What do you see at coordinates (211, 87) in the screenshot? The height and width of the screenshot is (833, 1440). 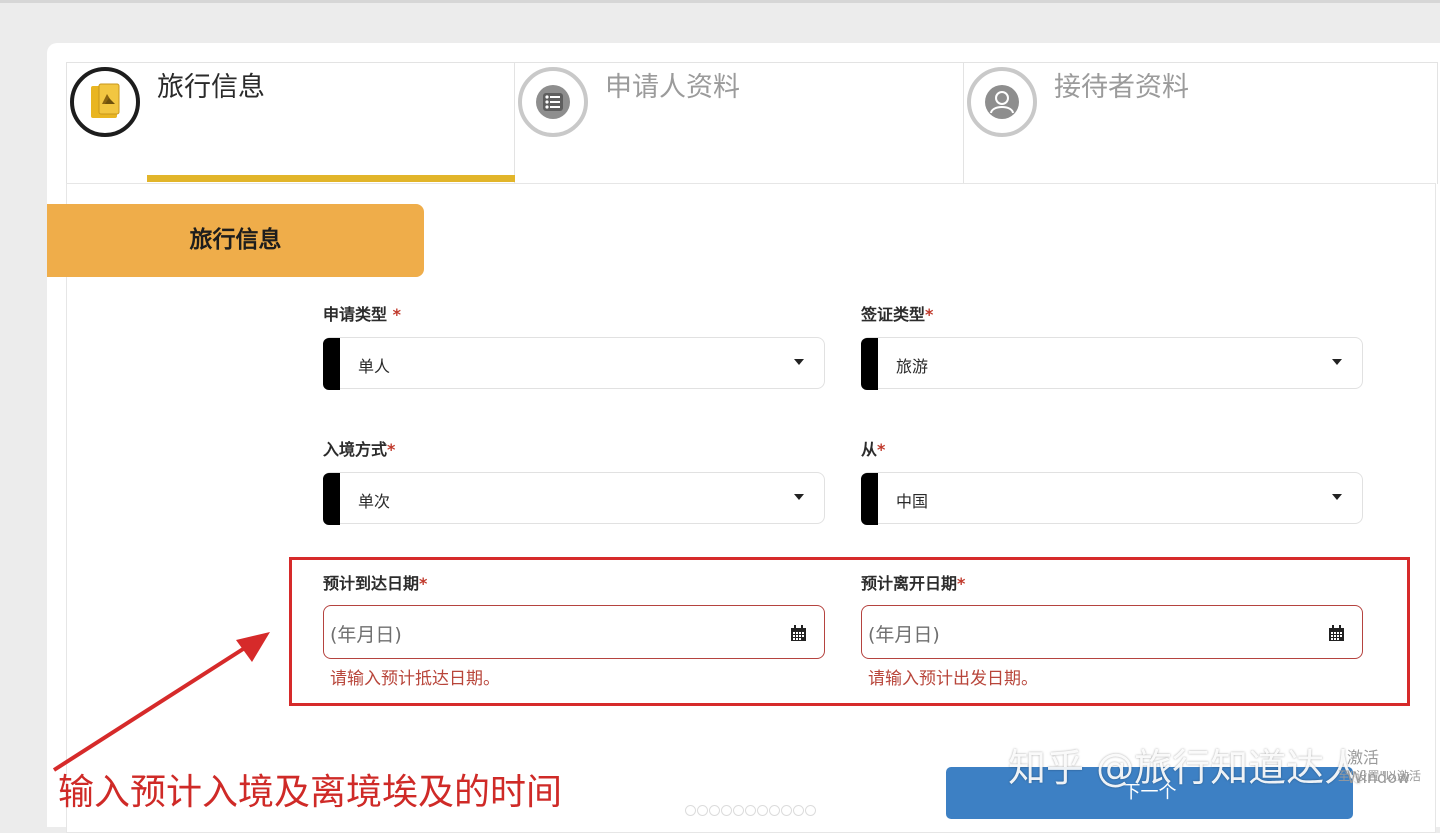 I see `step-label: 旅行信息` at bounding box center [211, 87].